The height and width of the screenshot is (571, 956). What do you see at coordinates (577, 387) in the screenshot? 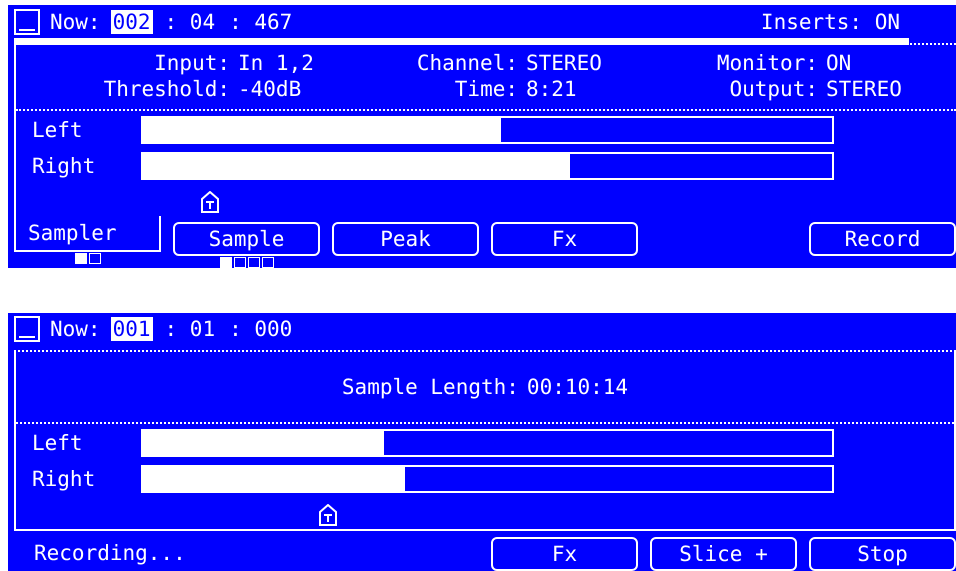
I see `setting-value: 00:10:14` at bounding box center [577, 387].